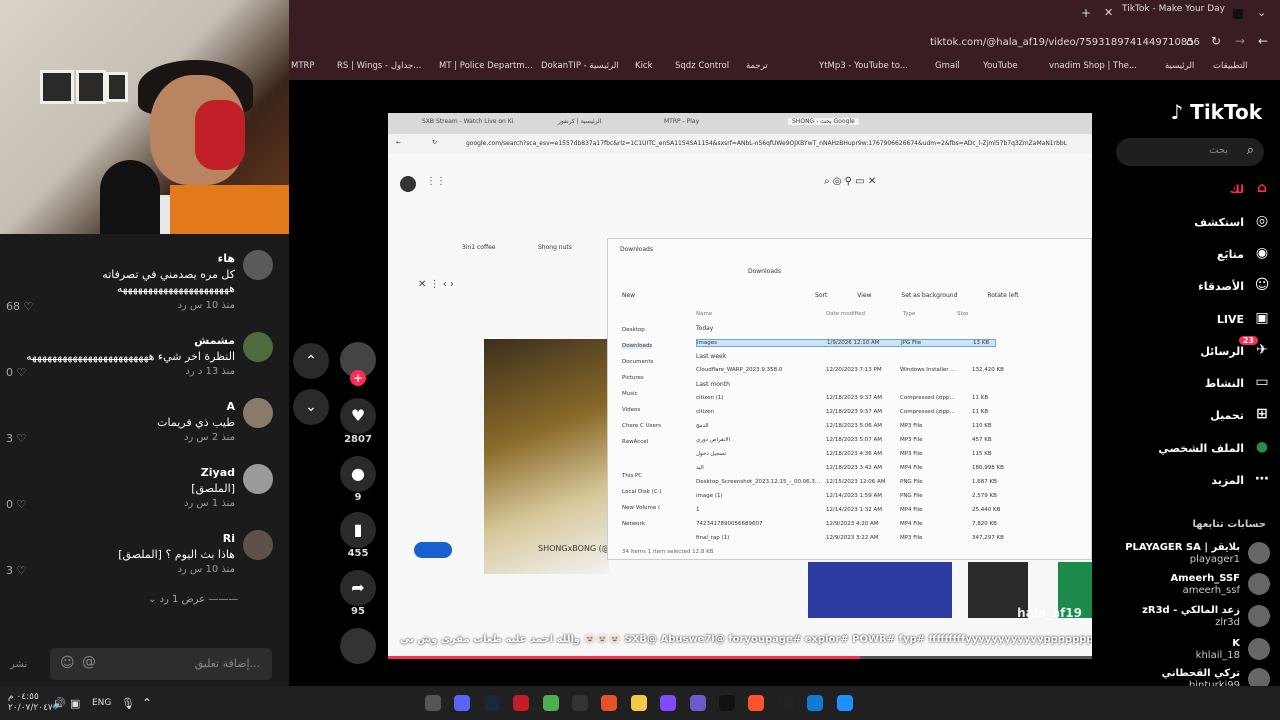  What do you see at coordinates (462, 703) in the screenshot?
I see `discord-icon` at bounding box center [462, 703].